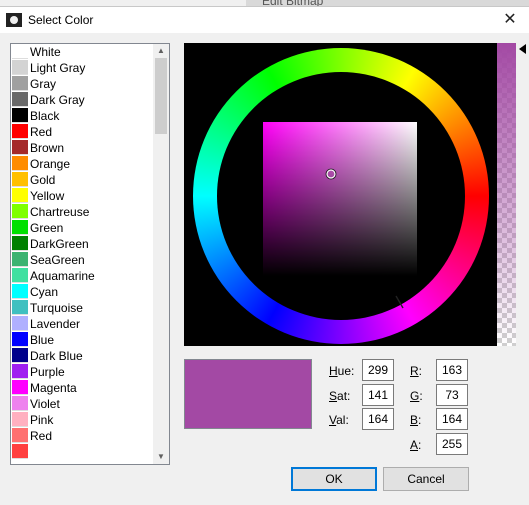  I want to click on list-item: Chartreuse, so click(82, 212).